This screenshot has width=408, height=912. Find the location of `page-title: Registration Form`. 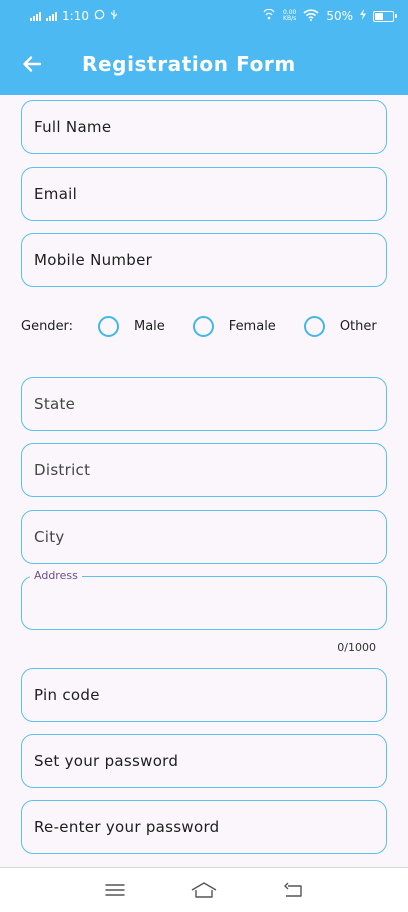

page-title: Registration Form is located at coordinates (189, 63).